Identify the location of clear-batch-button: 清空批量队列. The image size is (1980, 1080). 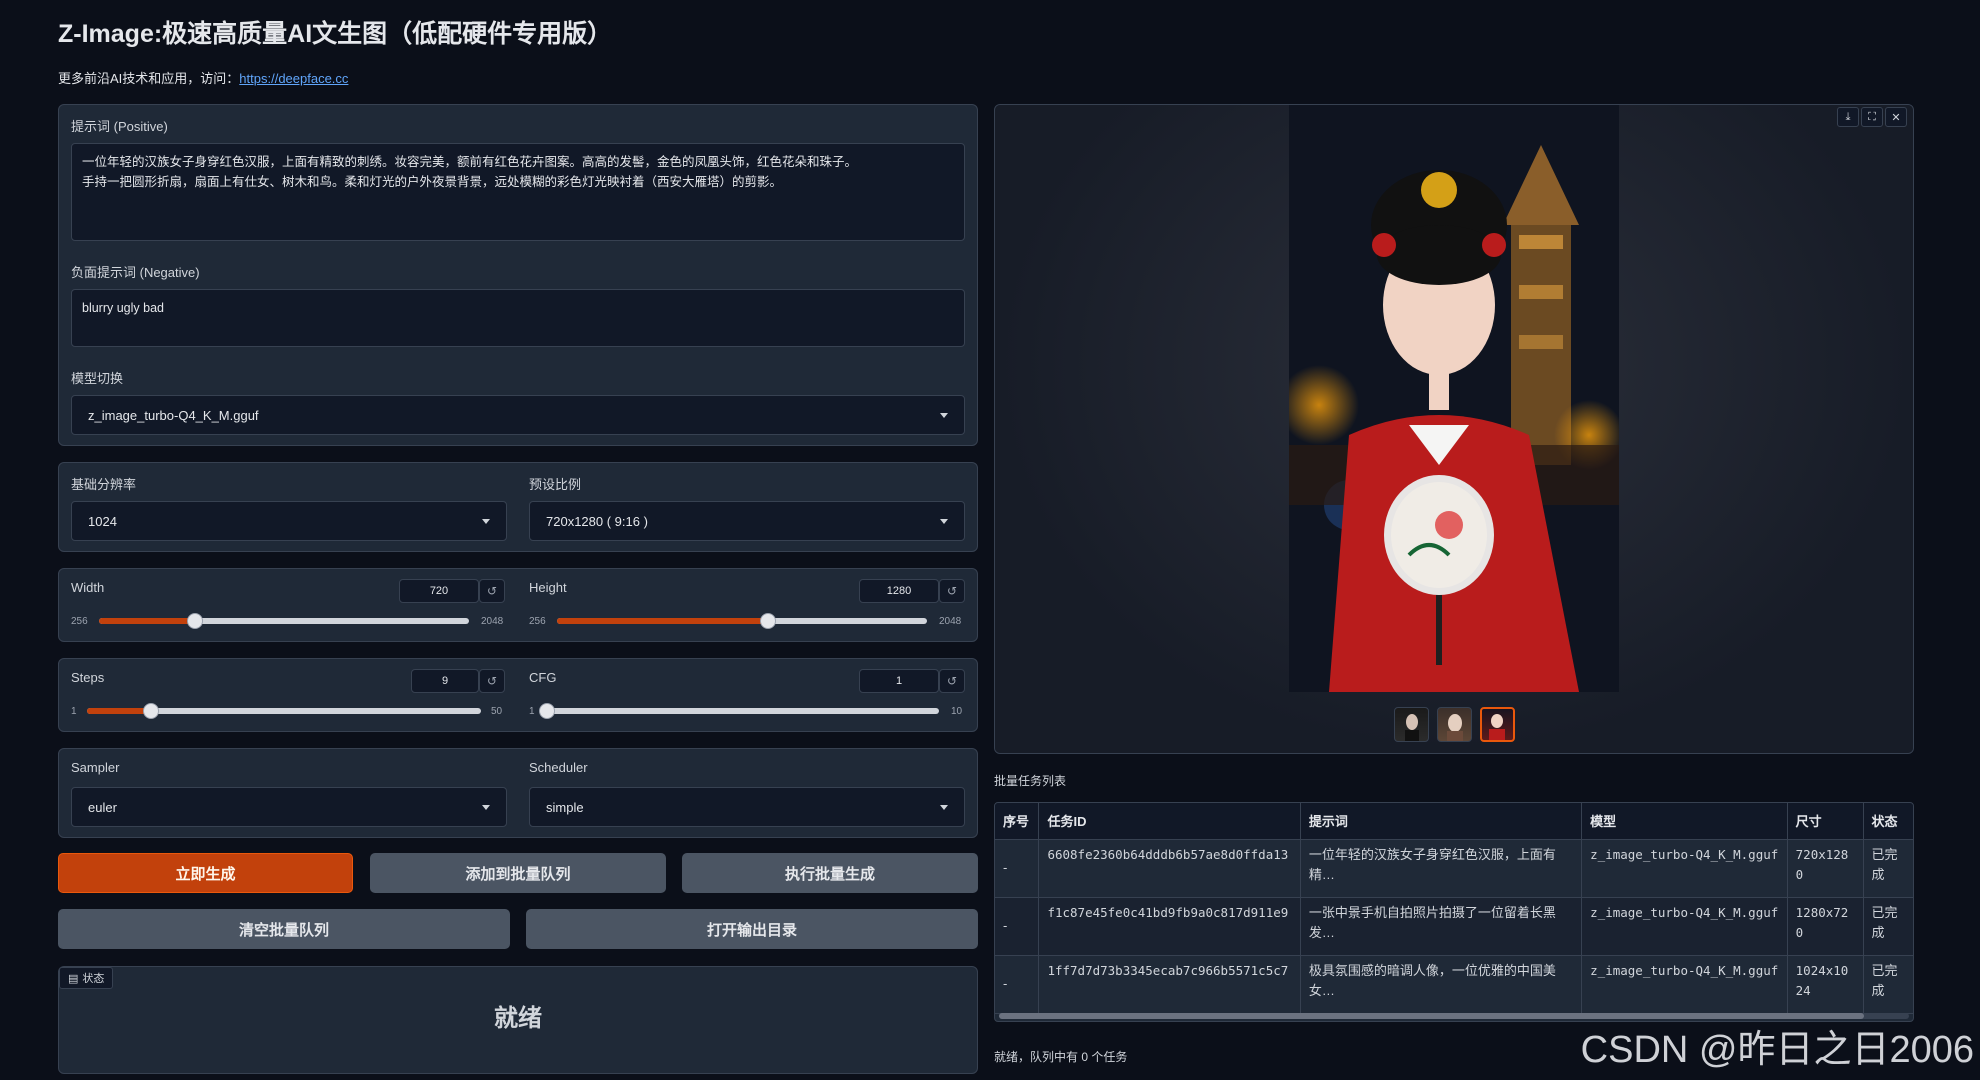
(284, 929).